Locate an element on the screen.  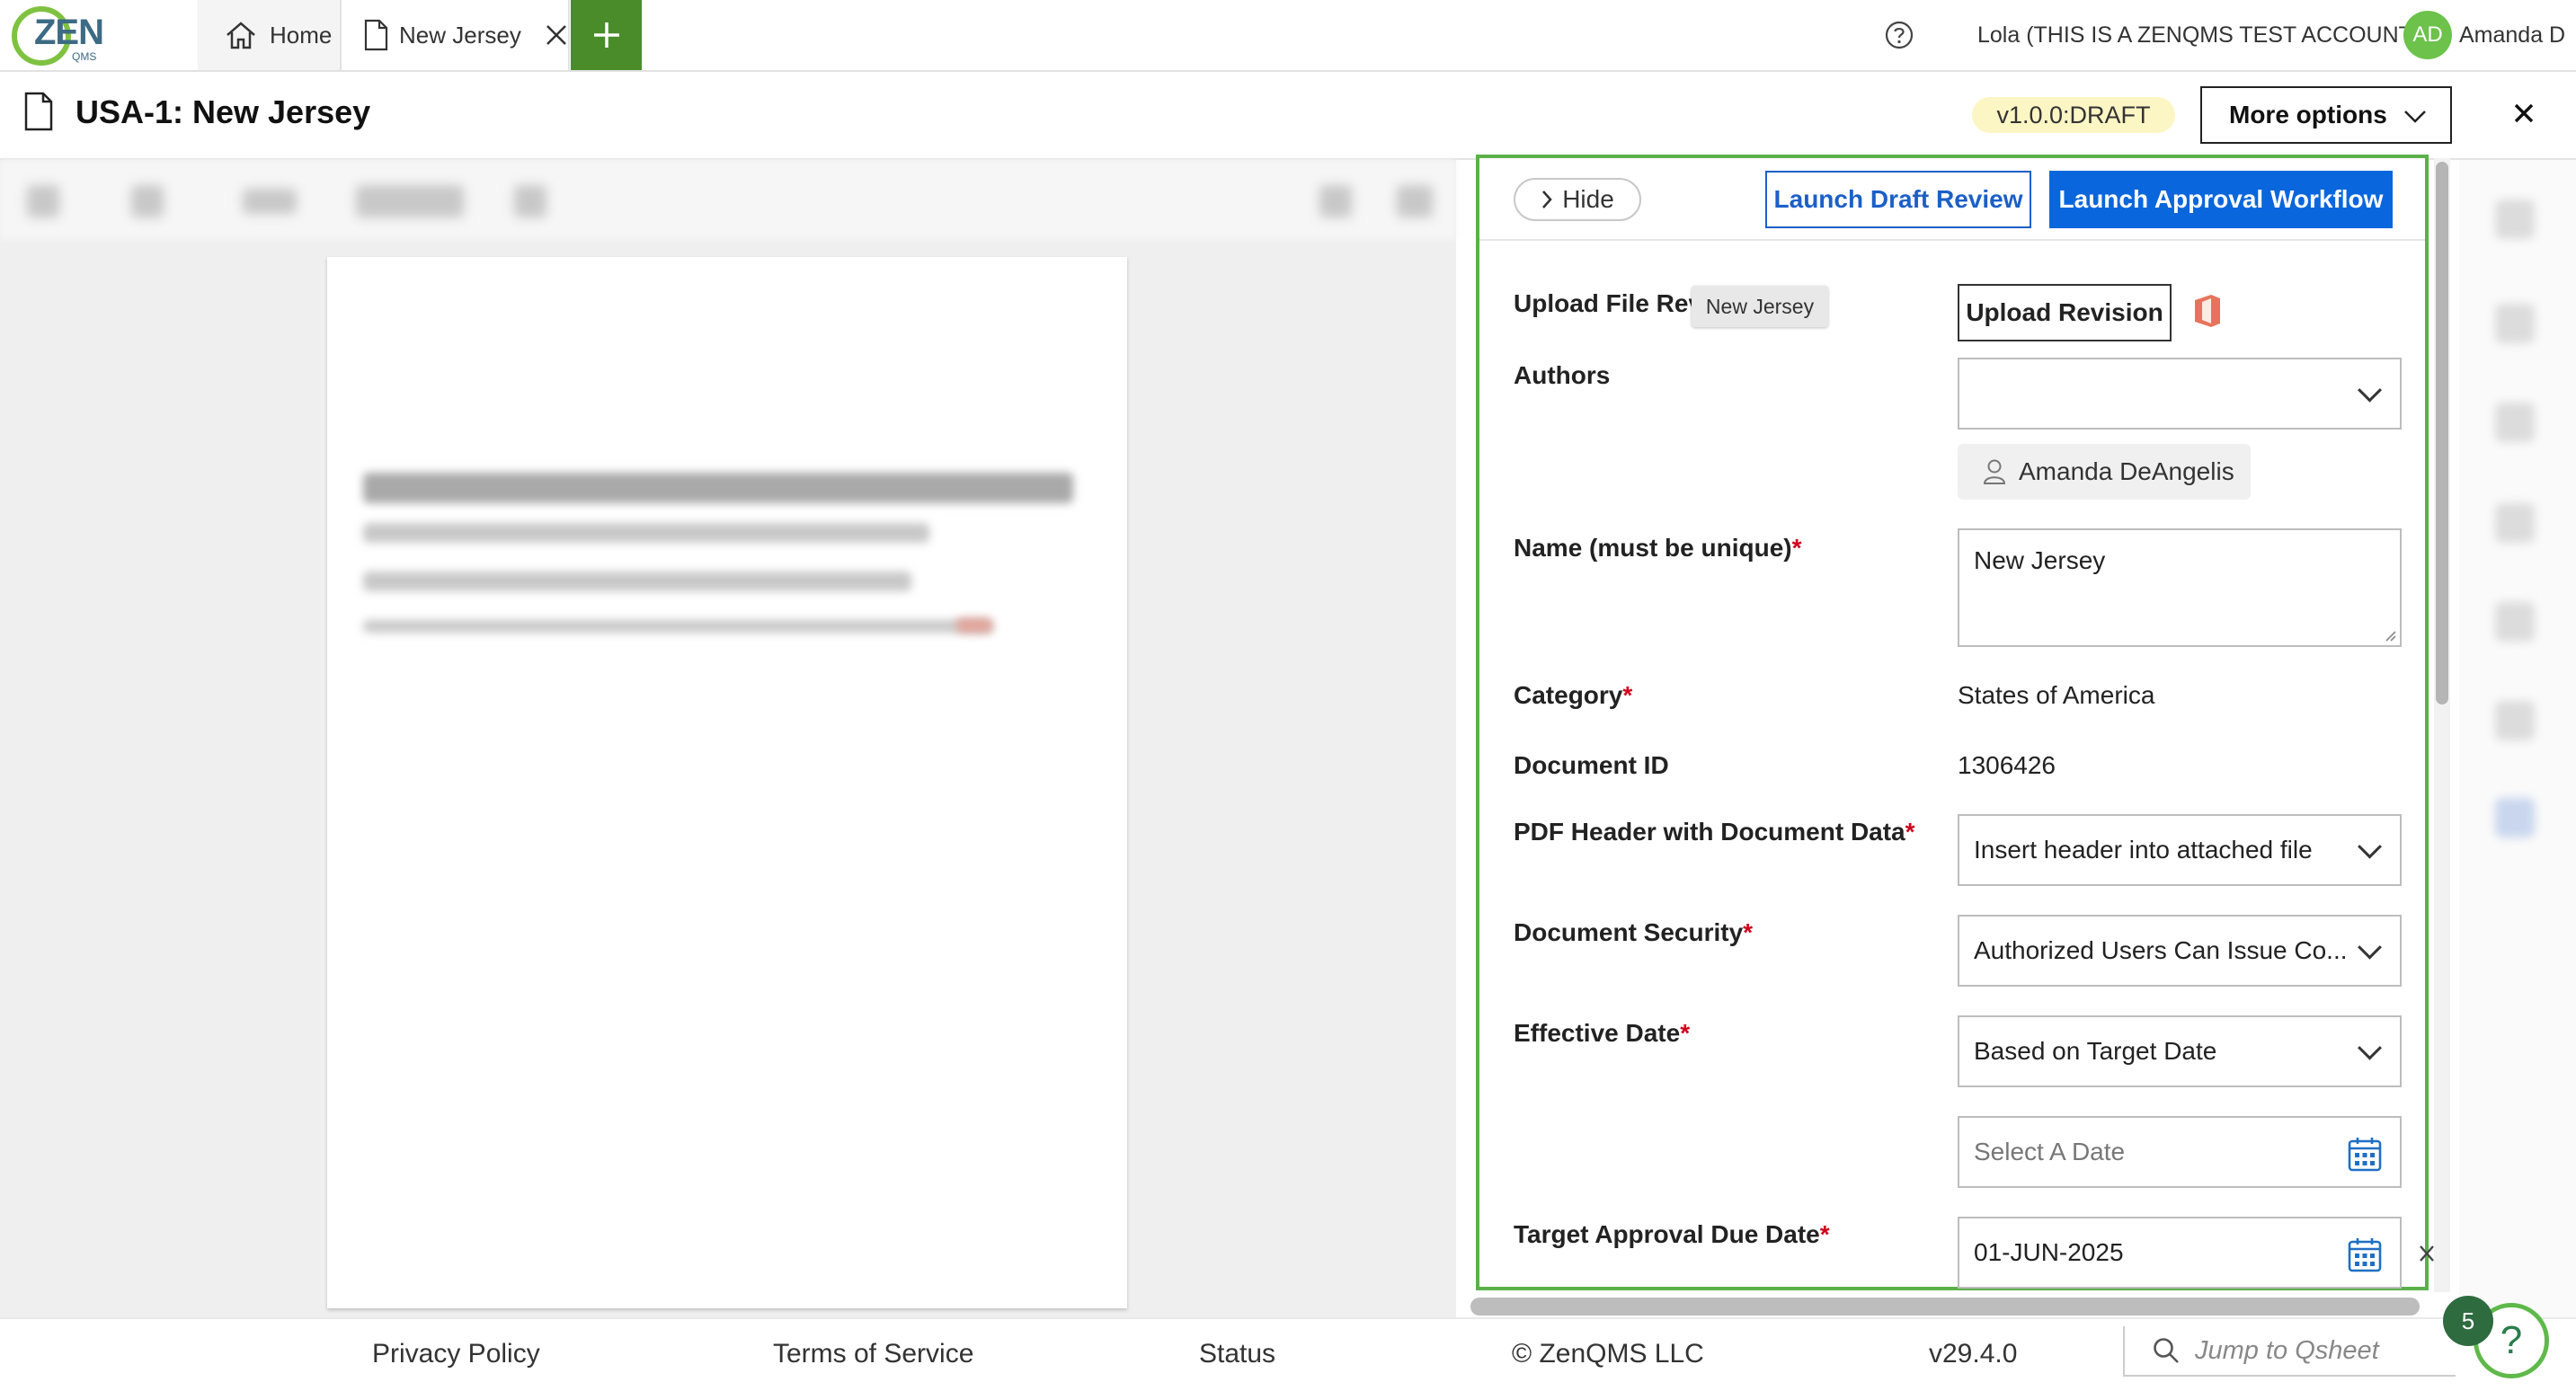
avatar-initials: AD is located at coordinates (2427, 34).